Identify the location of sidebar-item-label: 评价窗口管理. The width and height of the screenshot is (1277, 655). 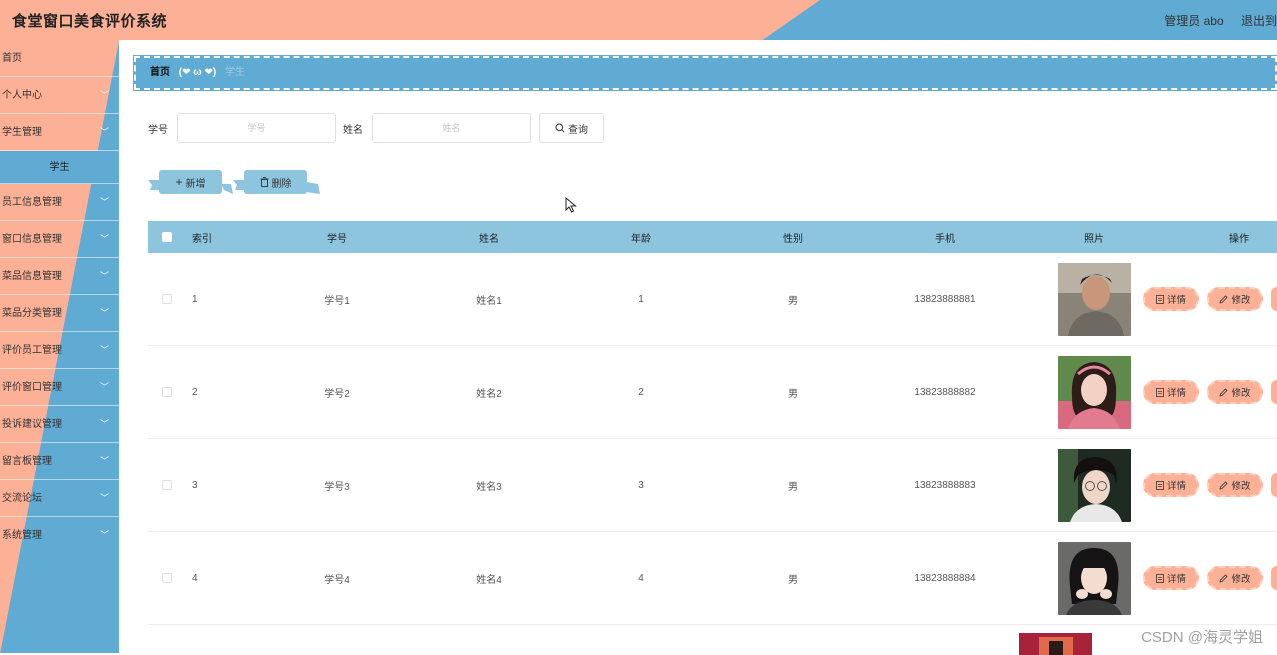
(32, 387).